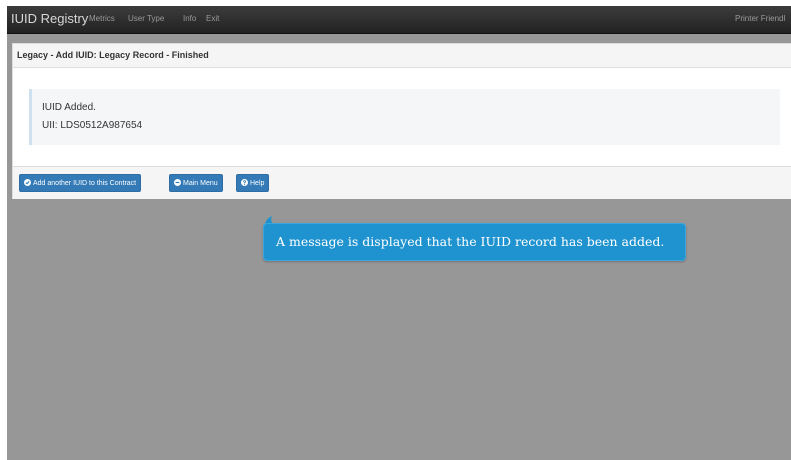 Image resolution: width=791 pixels, height=460 pixels. Describe the element at coordinates (102, 18) in the screenshot. I see `nav-metrics: Metrics` at that location.